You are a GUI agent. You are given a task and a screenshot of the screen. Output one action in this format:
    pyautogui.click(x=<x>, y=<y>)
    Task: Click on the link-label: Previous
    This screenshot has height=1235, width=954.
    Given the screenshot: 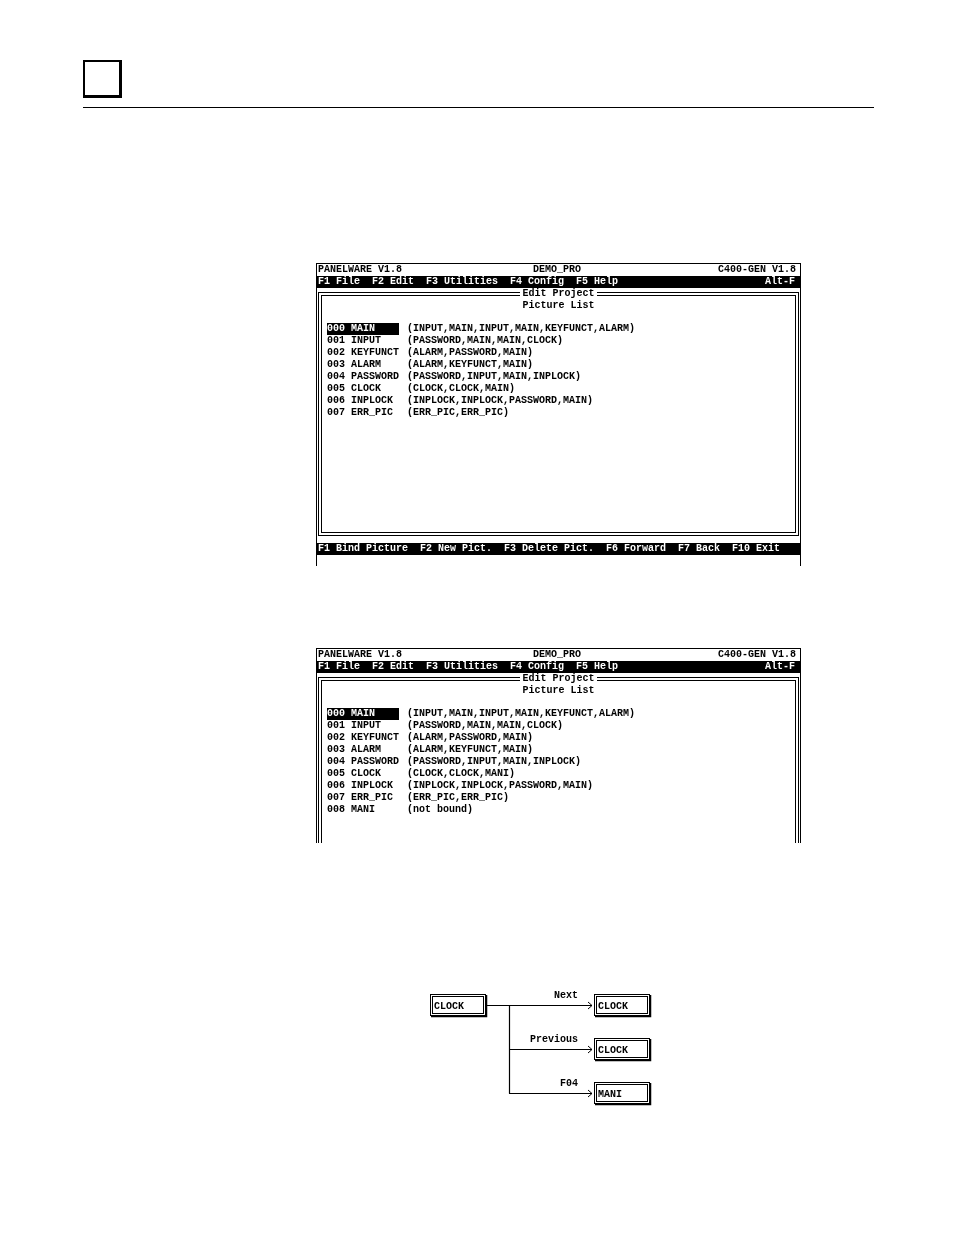 What is the action you would take?
    pyautogui.click(x=554, y=1039)
    